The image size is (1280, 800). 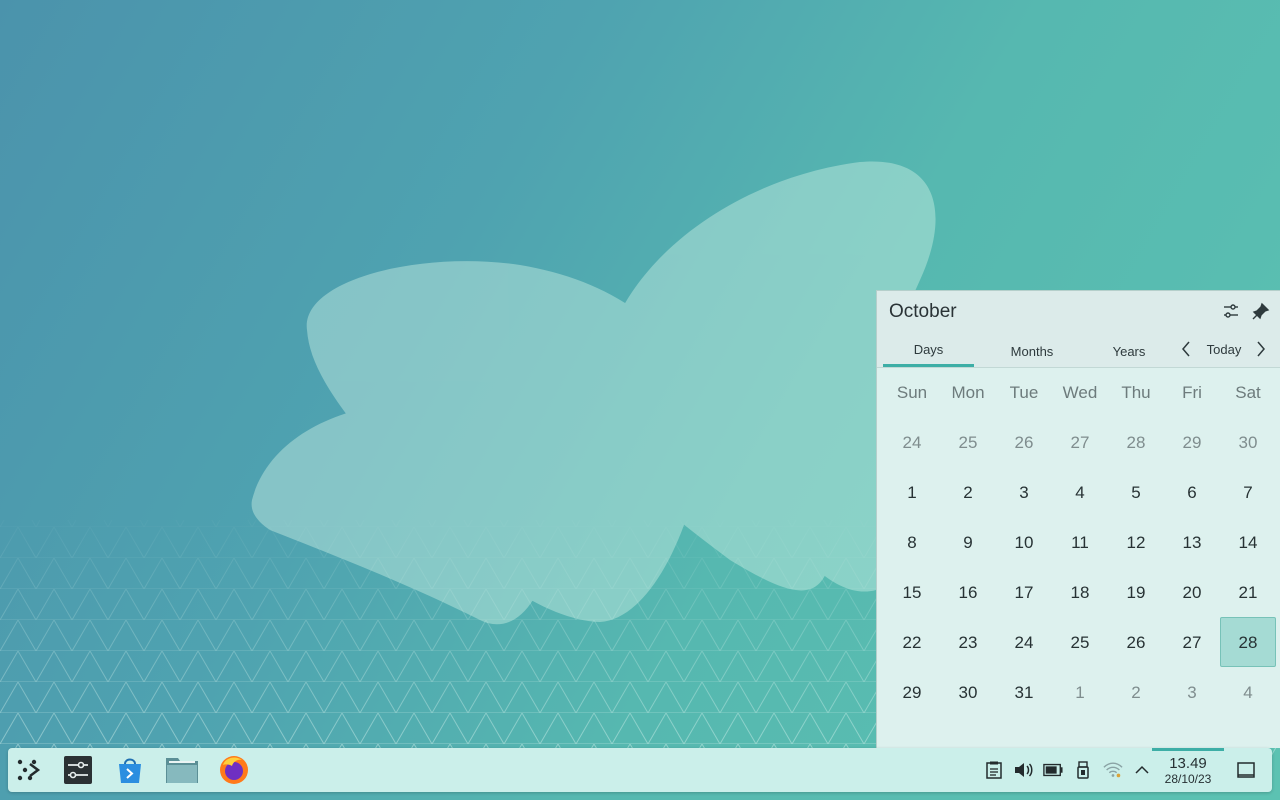 What do you see at coordinates (1248, 593) in the screenshot?
I see `calendar-day: 21` at bounding box center [1248, 593].